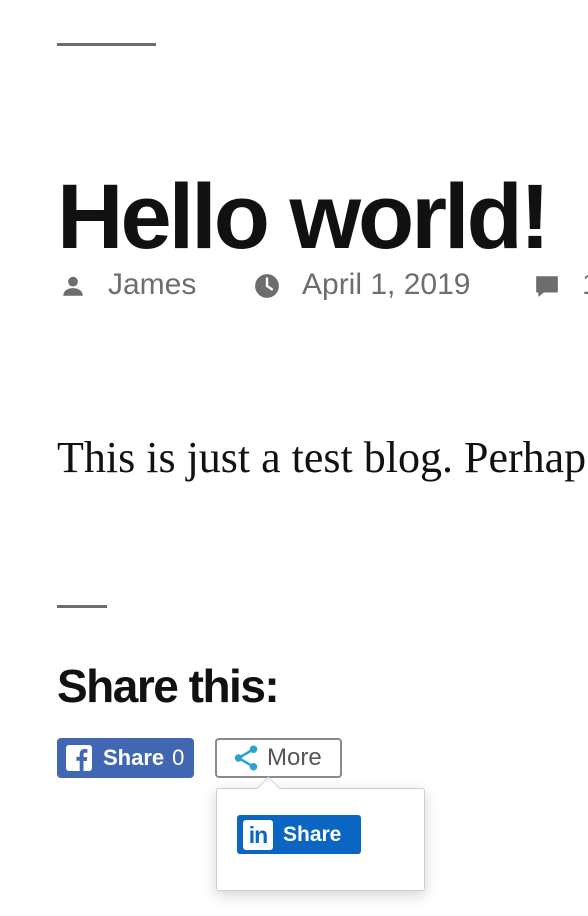 The height and width of the screenshot is (916, 588). What do you see at coordinates (268, 788) in the screenshot?
I see `popup-arrow` at bounding box center [268, 788].